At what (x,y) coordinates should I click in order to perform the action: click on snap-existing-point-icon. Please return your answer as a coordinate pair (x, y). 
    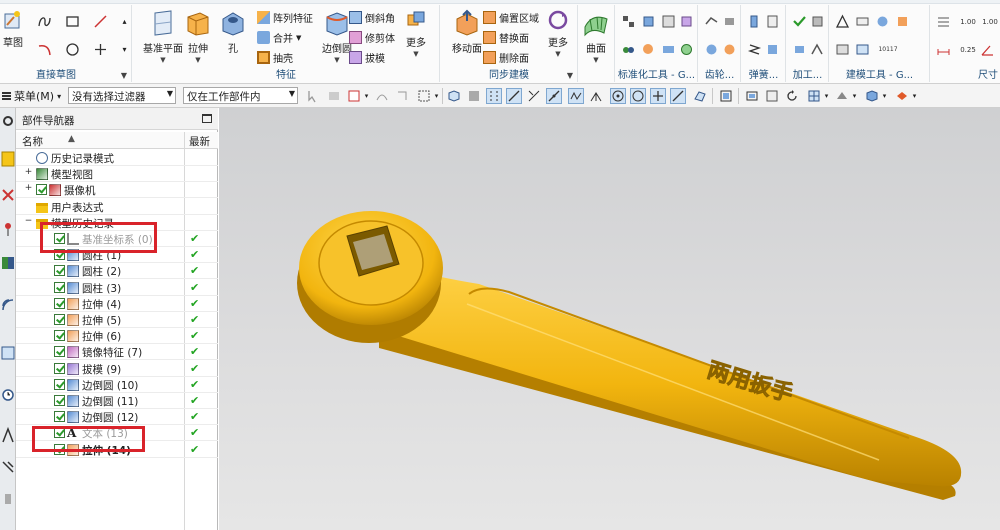
    Looking at the image, I should click on (658, 96).